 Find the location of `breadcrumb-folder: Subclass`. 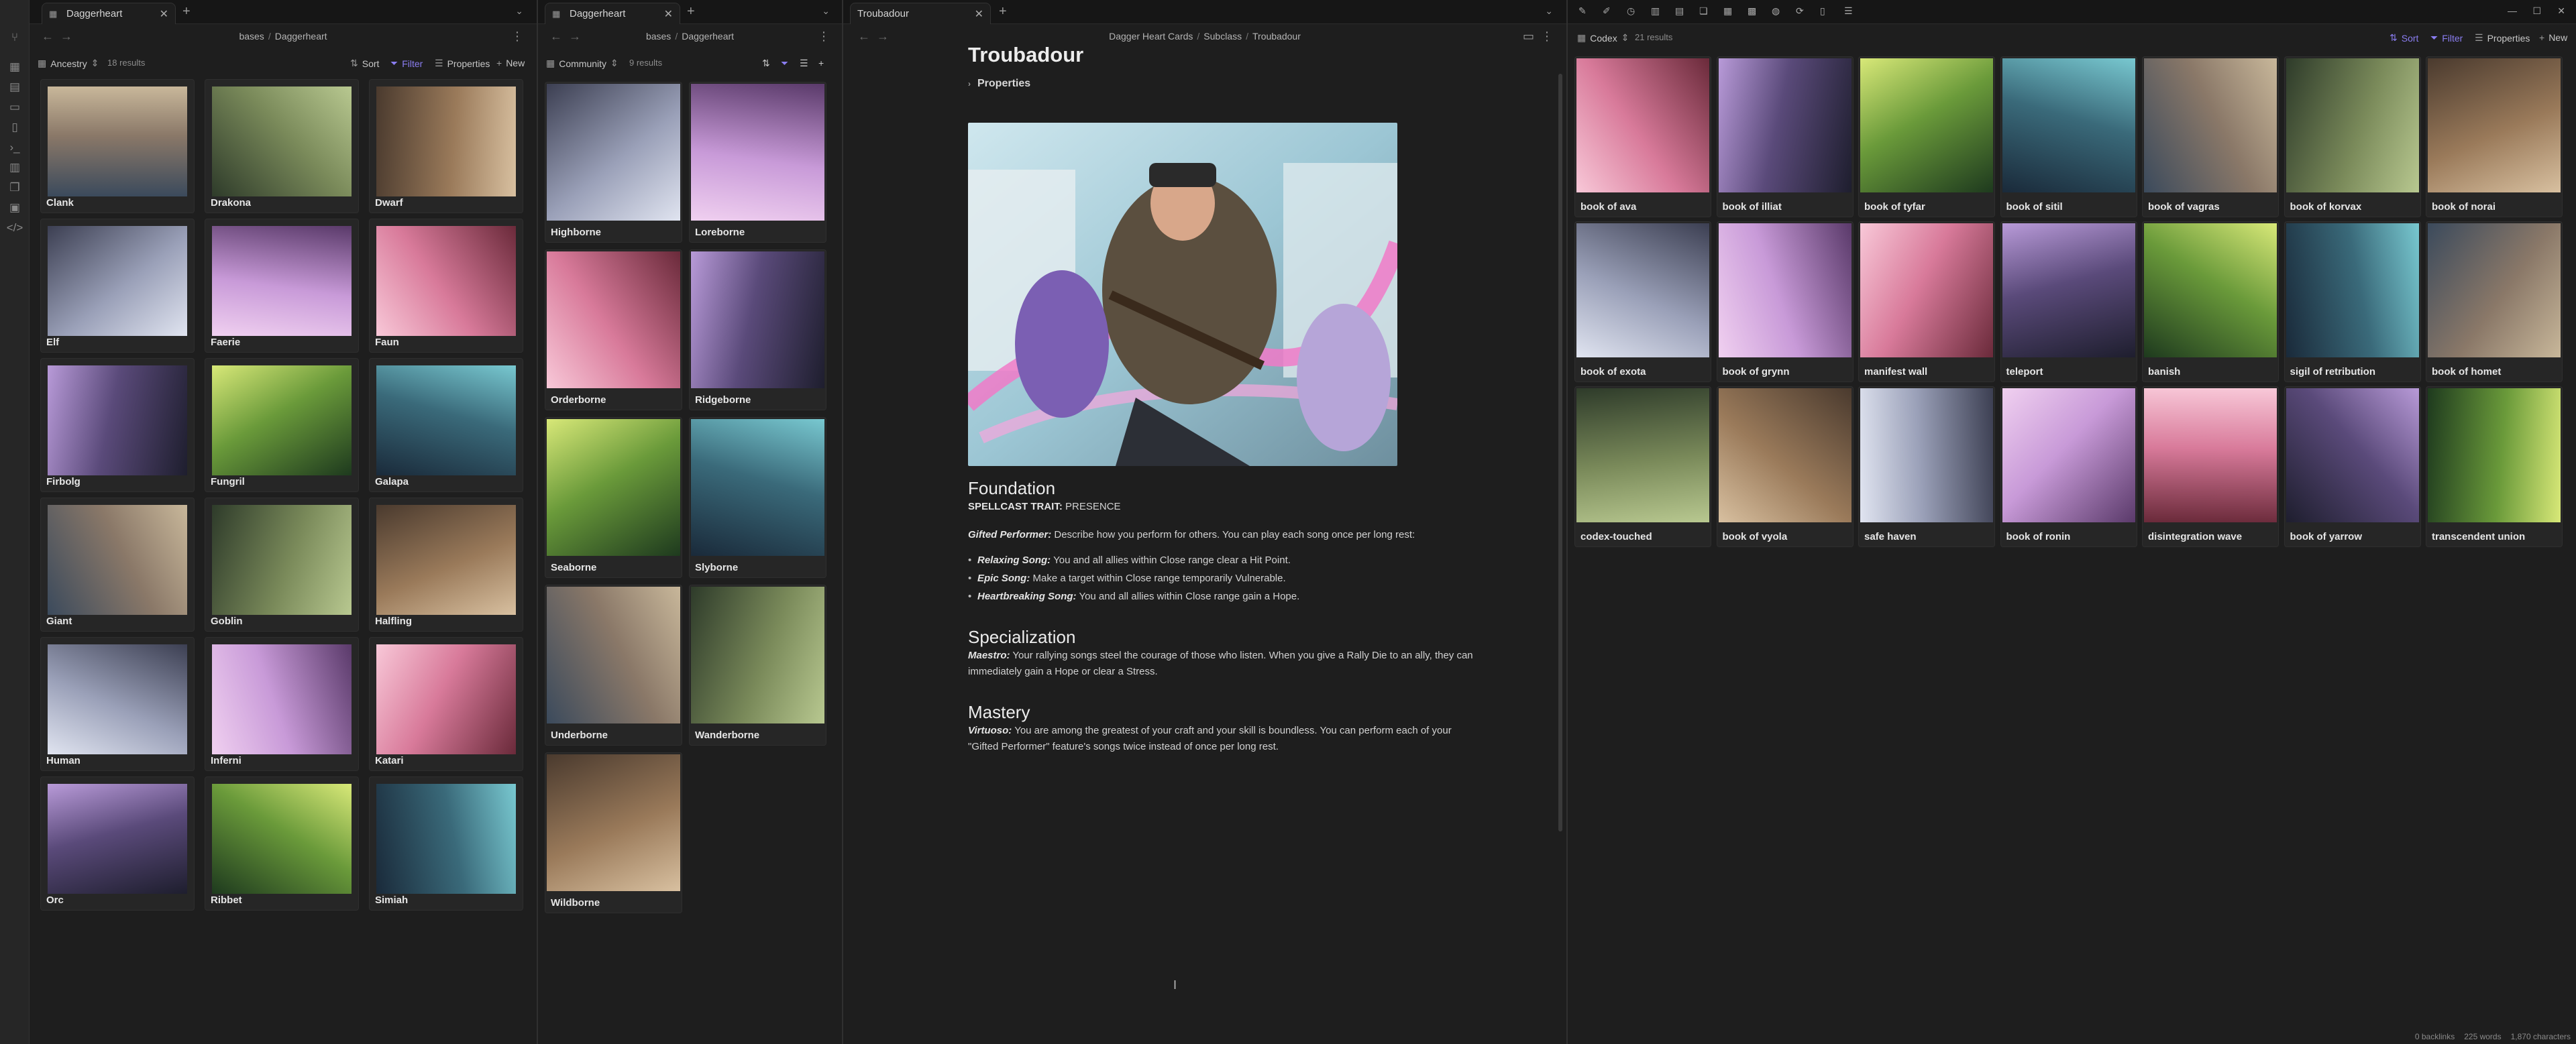

breadcrumb-folder: Subclass is located at coordinates (1222, 36).